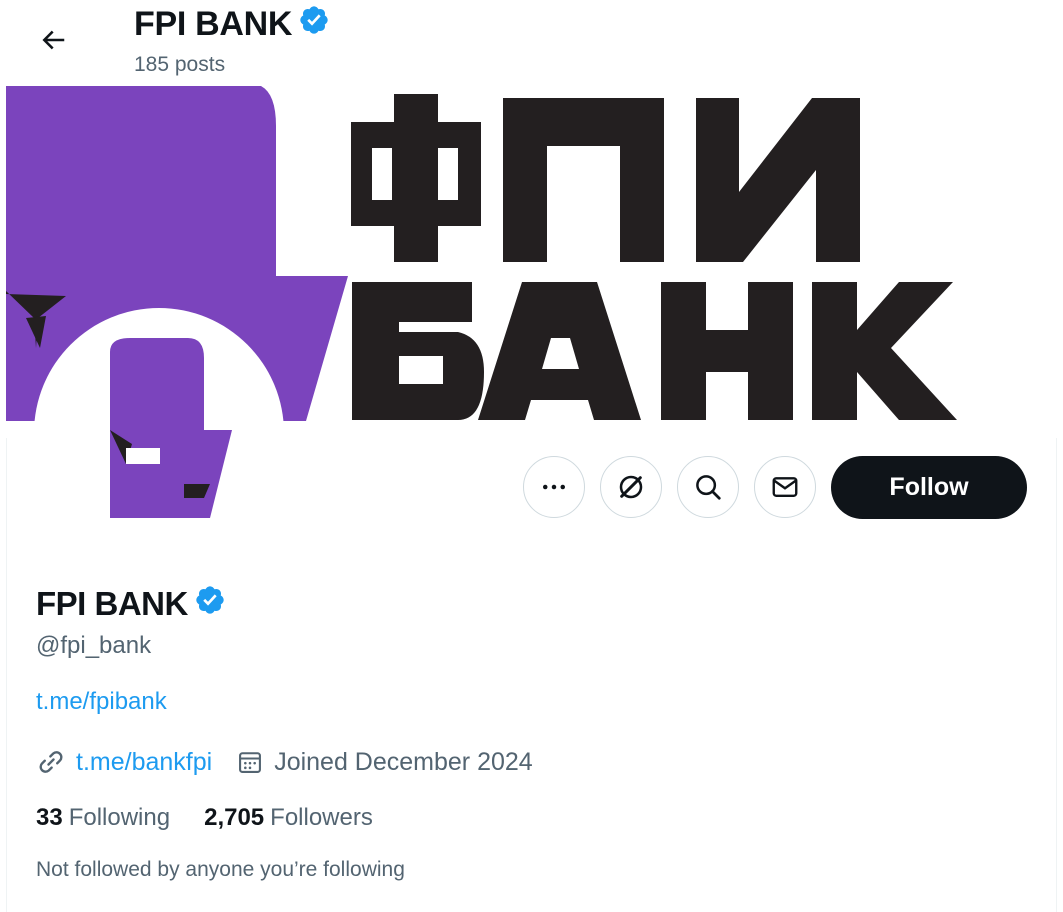 This screenshot has width=1063, height=912. Describe the element at coordinates (51, 762) in the screenshot. I see `link-icon` at that location.